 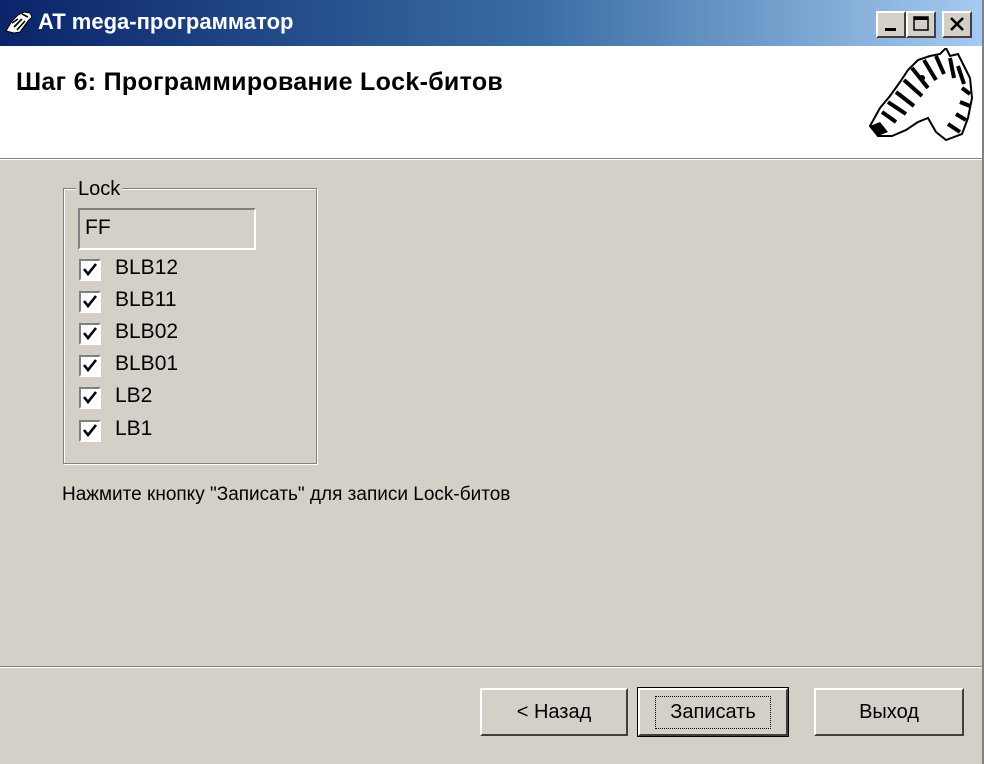 I want to click on checkbox-label: BLB12, so click(x=147, y=267).